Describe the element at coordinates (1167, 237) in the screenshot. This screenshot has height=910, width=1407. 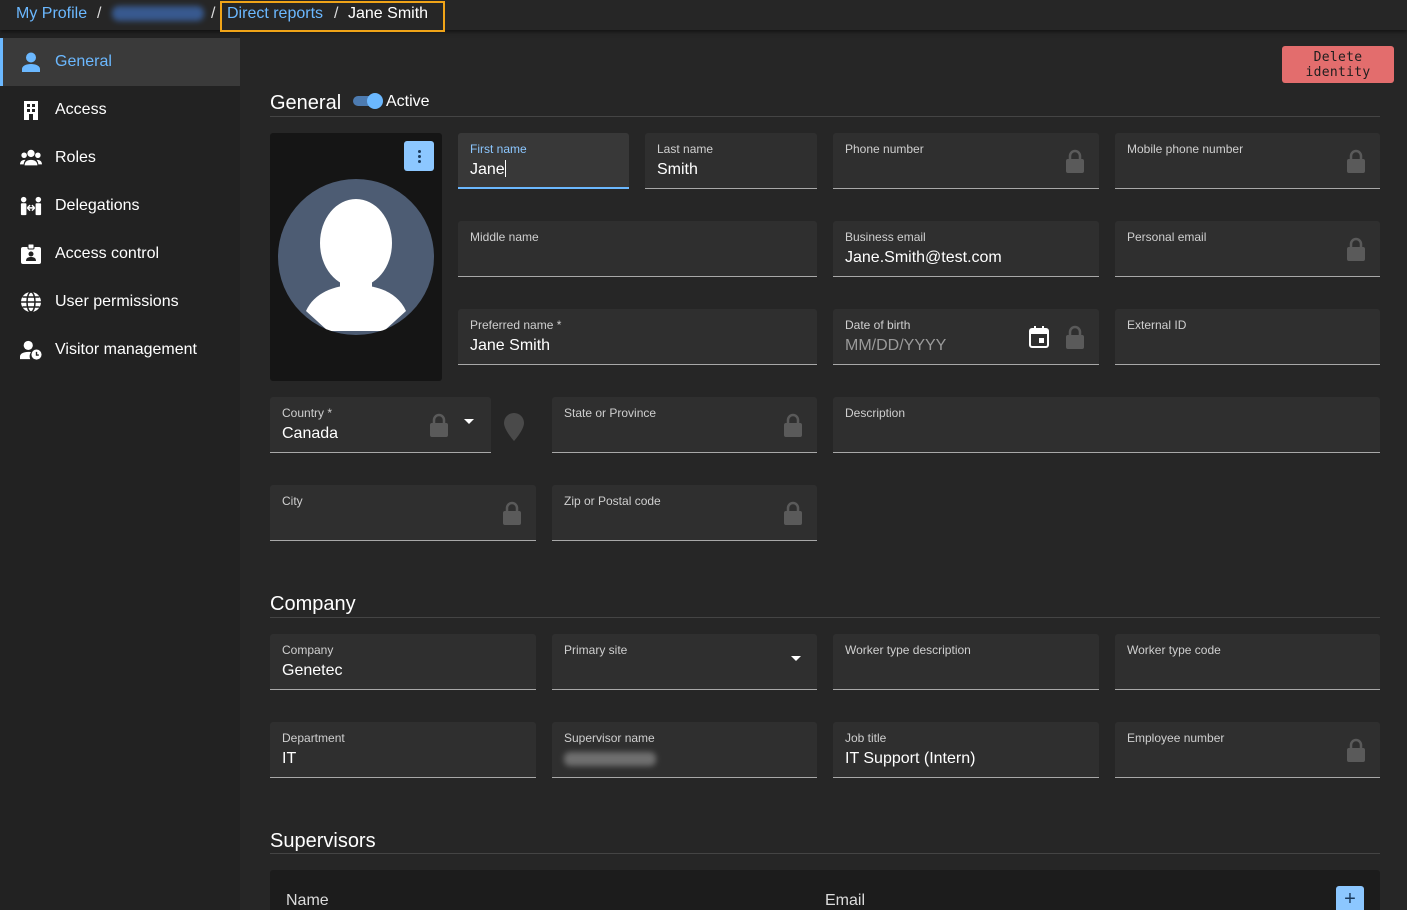
I see `personal-email-label: Personal email` at that location.